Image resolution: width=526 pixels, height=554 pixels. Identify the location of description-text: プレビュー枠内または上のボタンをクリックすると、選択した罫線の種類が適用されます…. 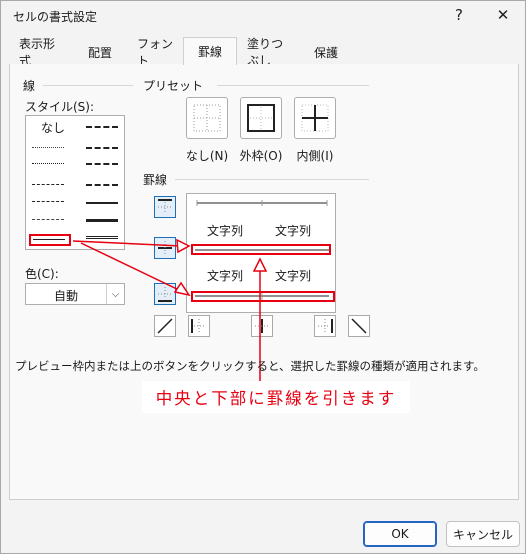
(250, 366).